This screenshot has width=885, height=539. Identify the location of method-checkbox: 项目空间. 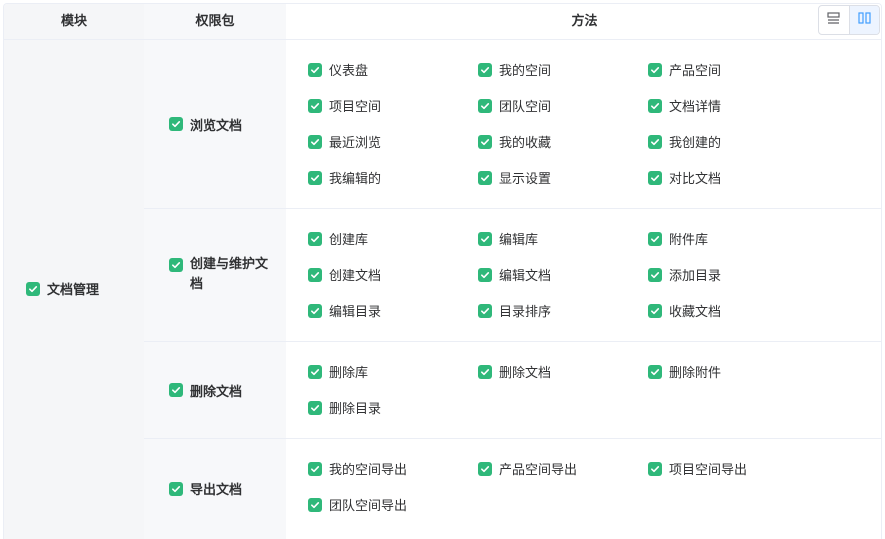
(344, 105).